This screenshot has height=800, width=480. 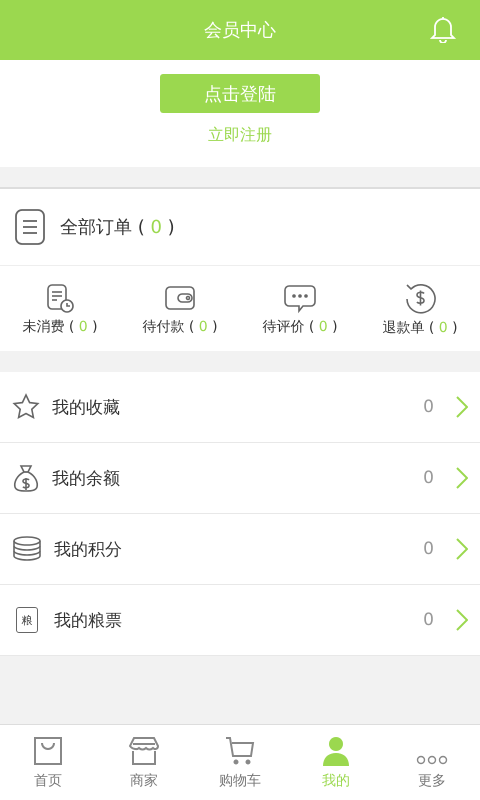 I want to click on cart-icon, so click(x=240, y=751).